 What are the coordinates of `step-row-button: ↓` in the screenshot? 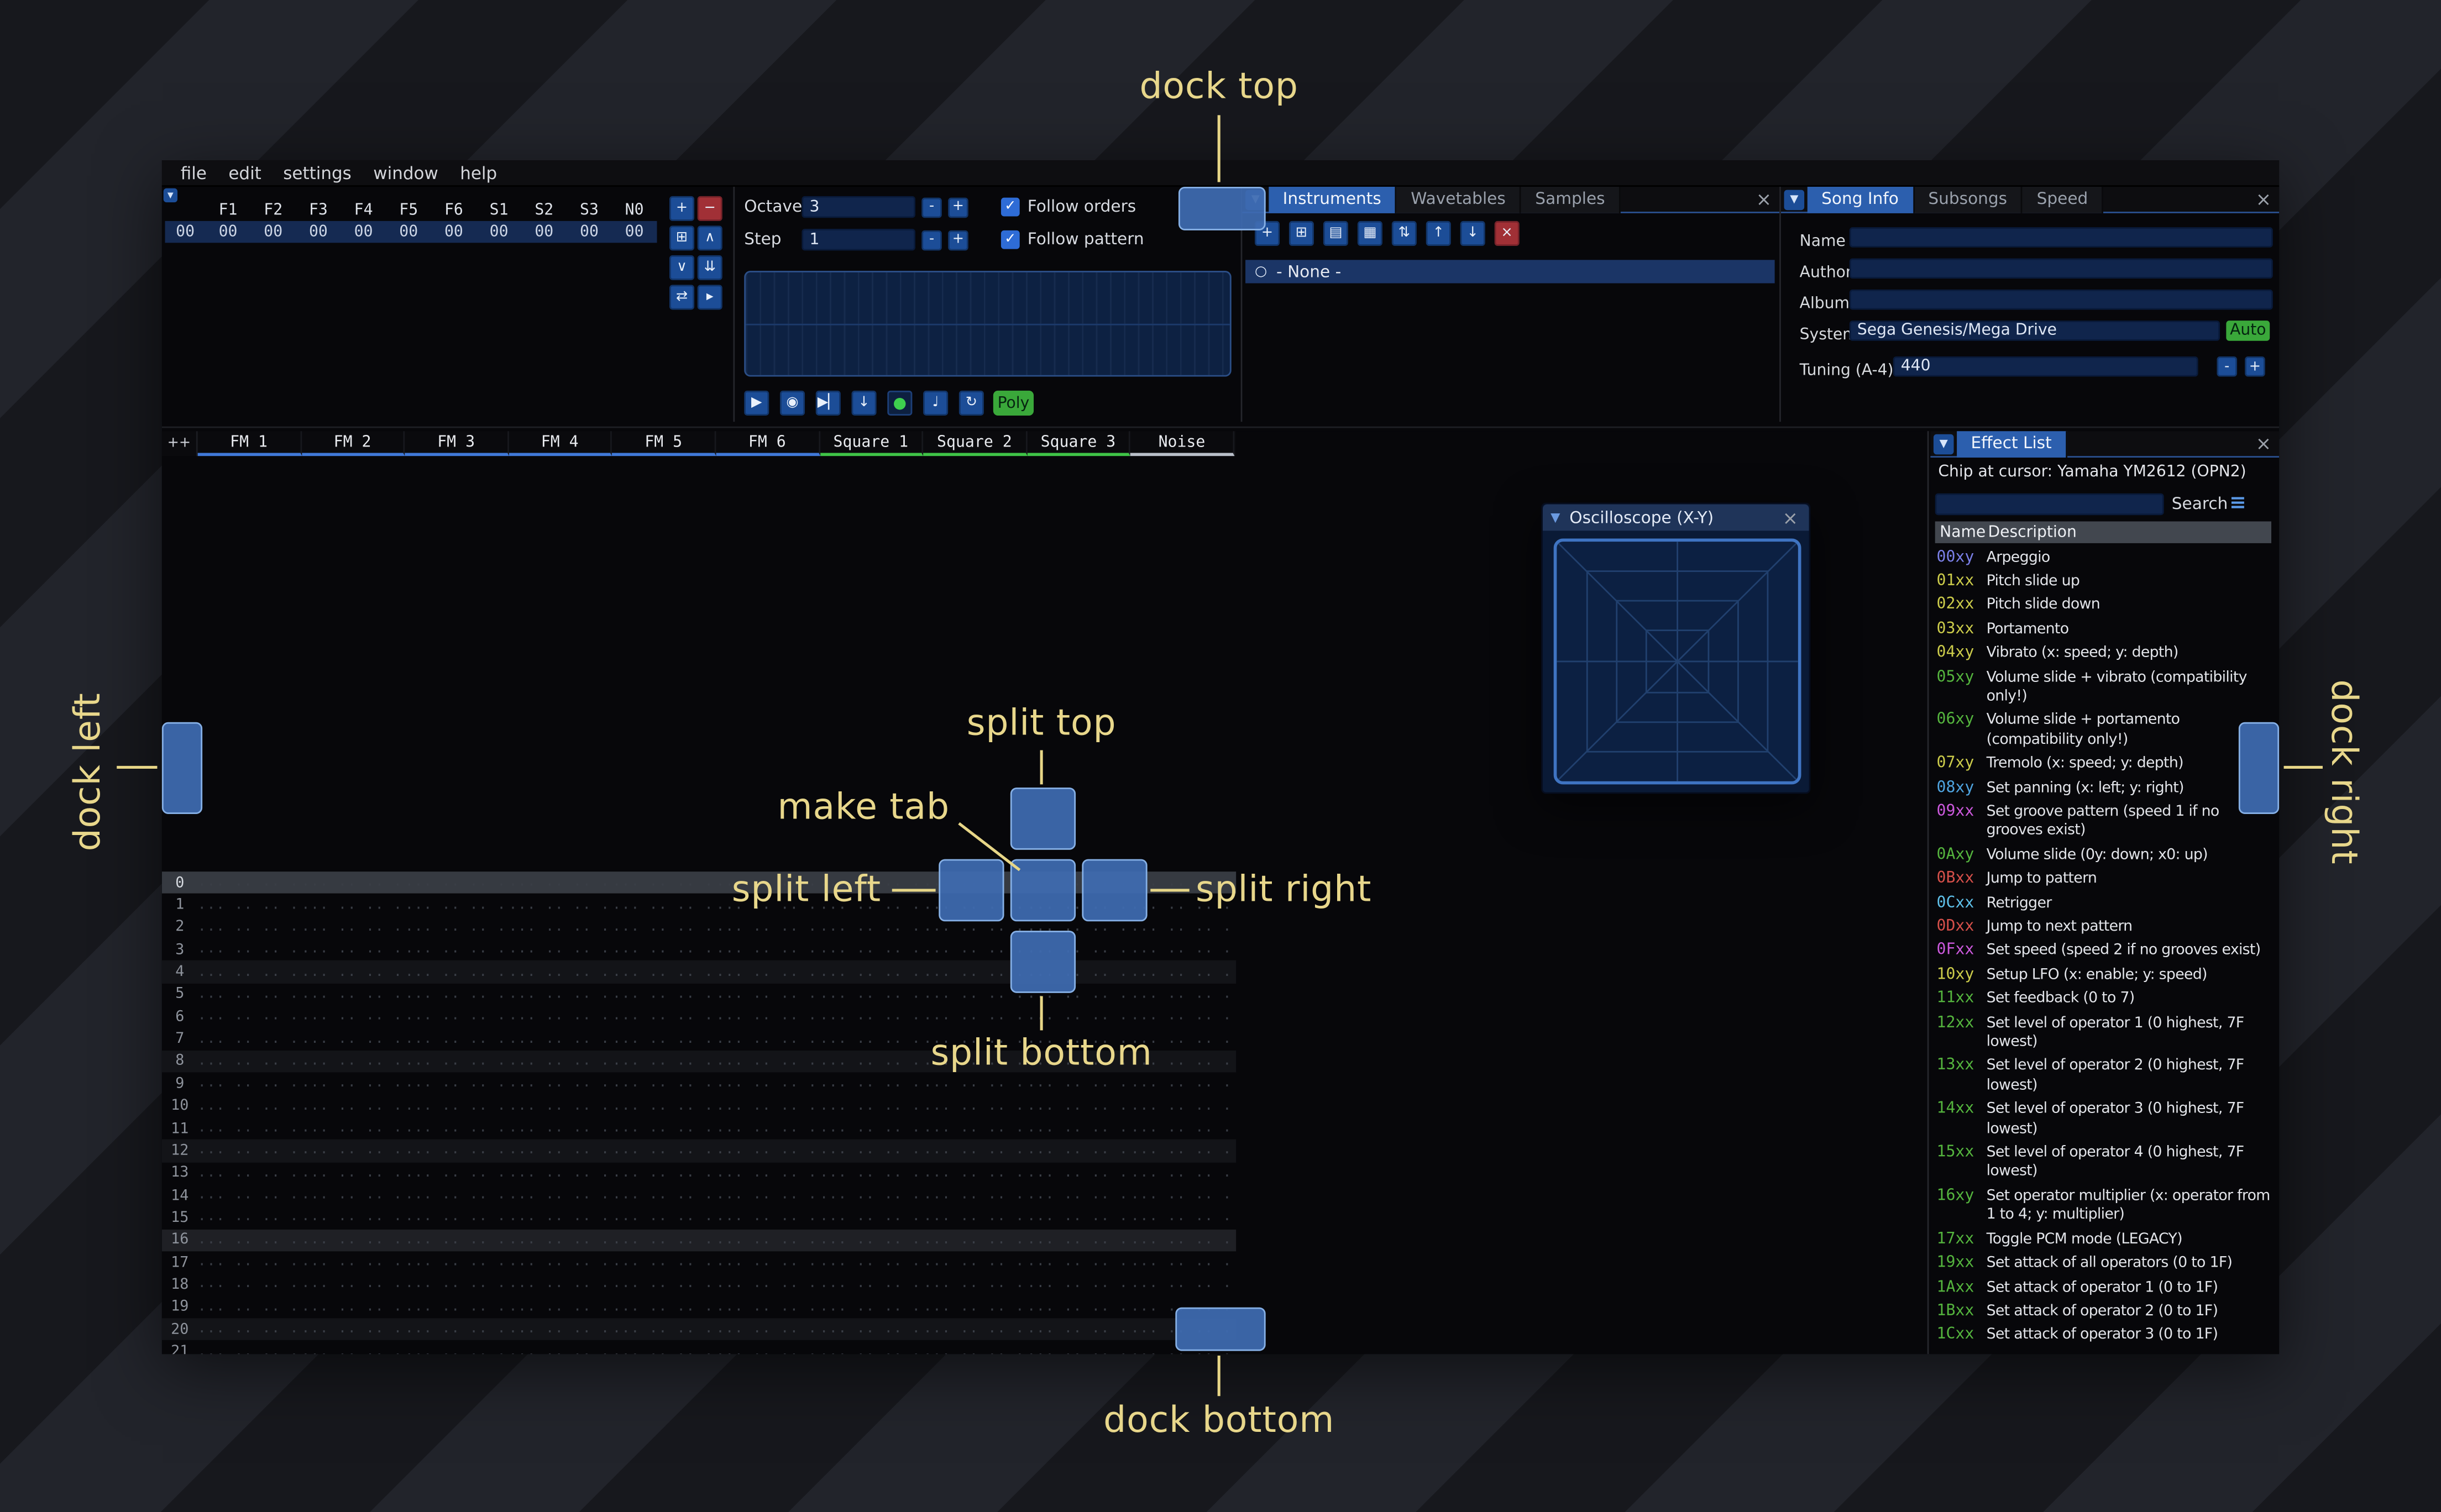 It's located at (864, 403).